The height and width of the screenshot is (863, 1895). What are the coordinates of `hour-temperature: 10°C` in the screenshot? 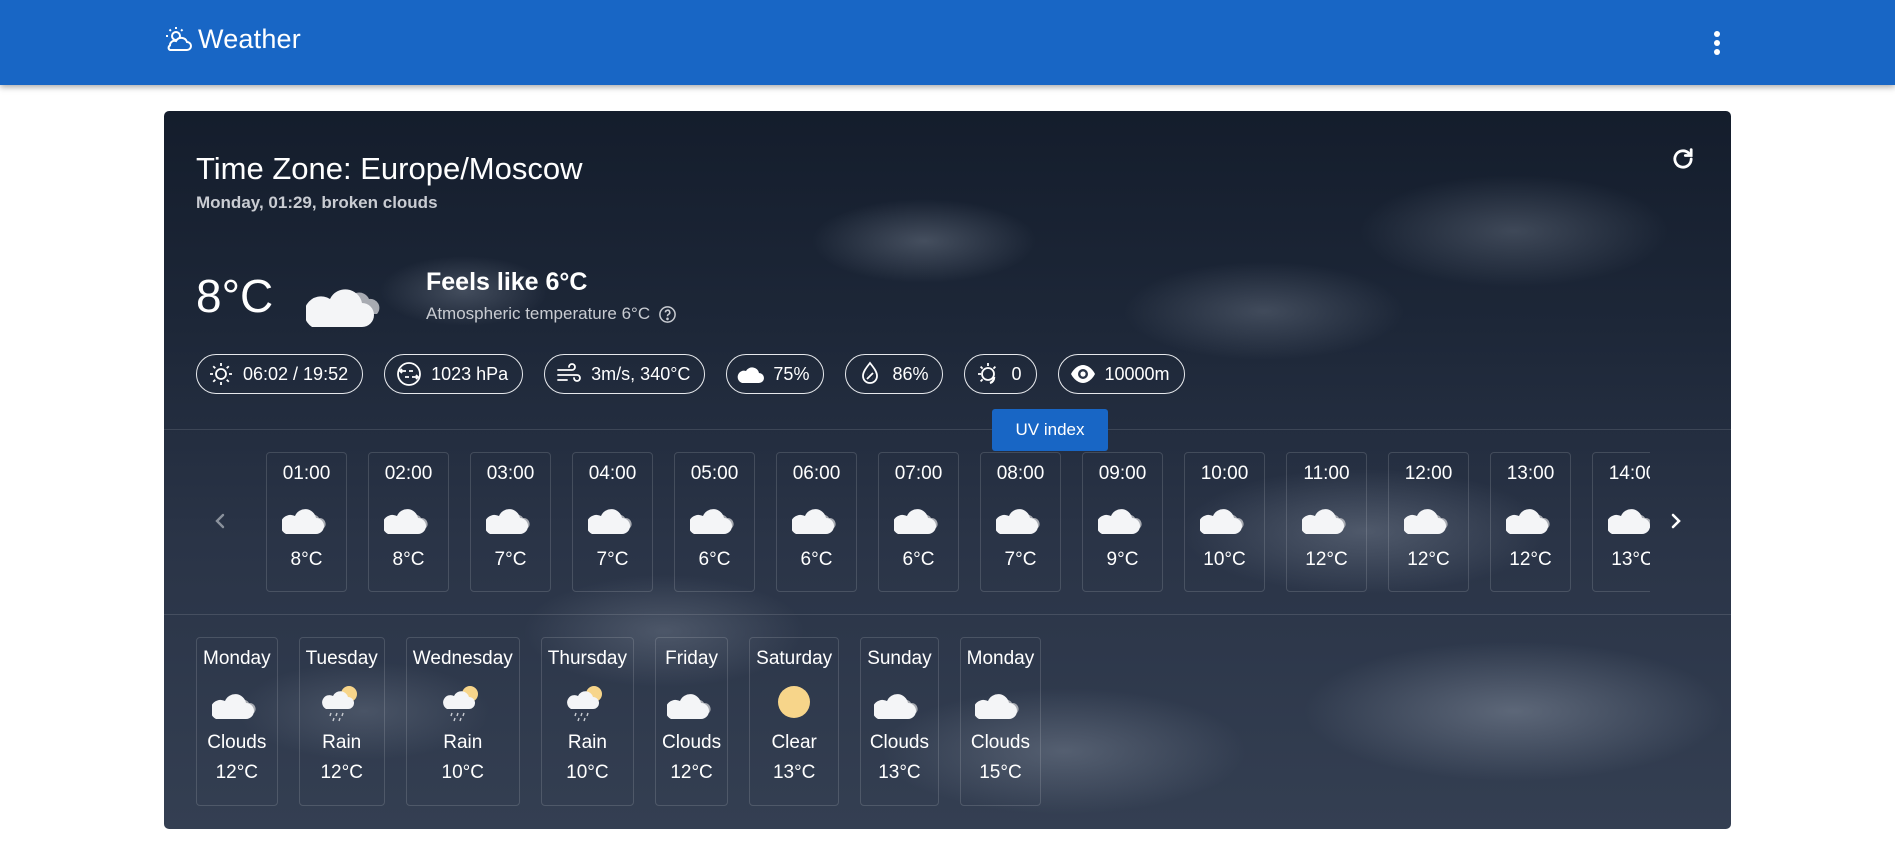 It's located at (1224, 559).